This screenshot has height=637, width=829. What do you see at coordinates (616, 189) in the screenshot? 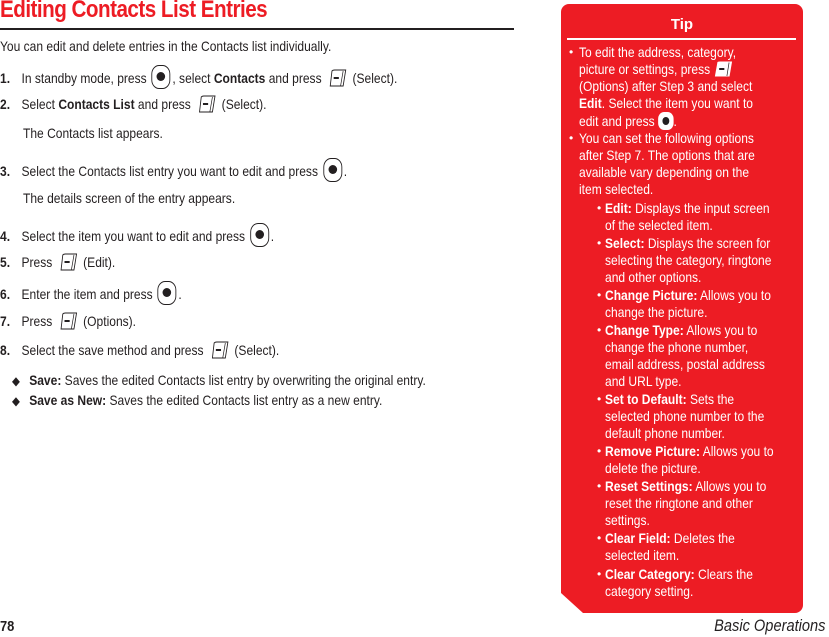
I see `tip-text: item selected.` at bounding box center [616, 189].